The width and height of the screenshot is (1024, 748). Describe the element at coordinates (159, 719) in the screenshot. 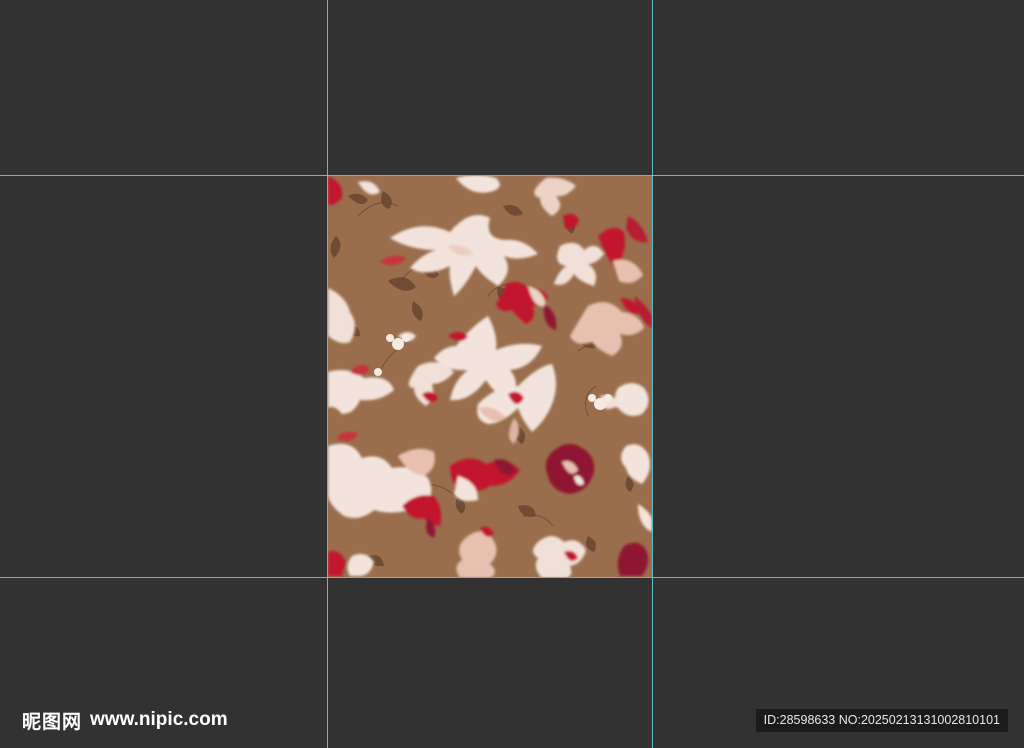

I see `logo-url-text: www.nipic.com` at that location.